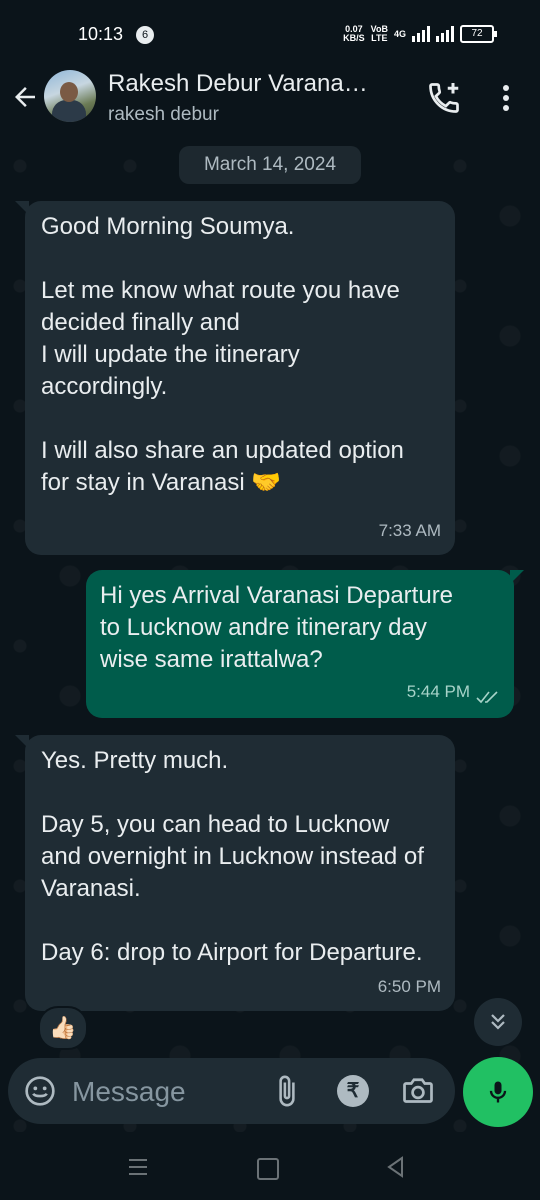 The height and width of the screenshot is (1200, 540). What do you see at coordinates (487, 697) in the screenshot?
I see `double-check-icon` at bounding box center [487, 697].